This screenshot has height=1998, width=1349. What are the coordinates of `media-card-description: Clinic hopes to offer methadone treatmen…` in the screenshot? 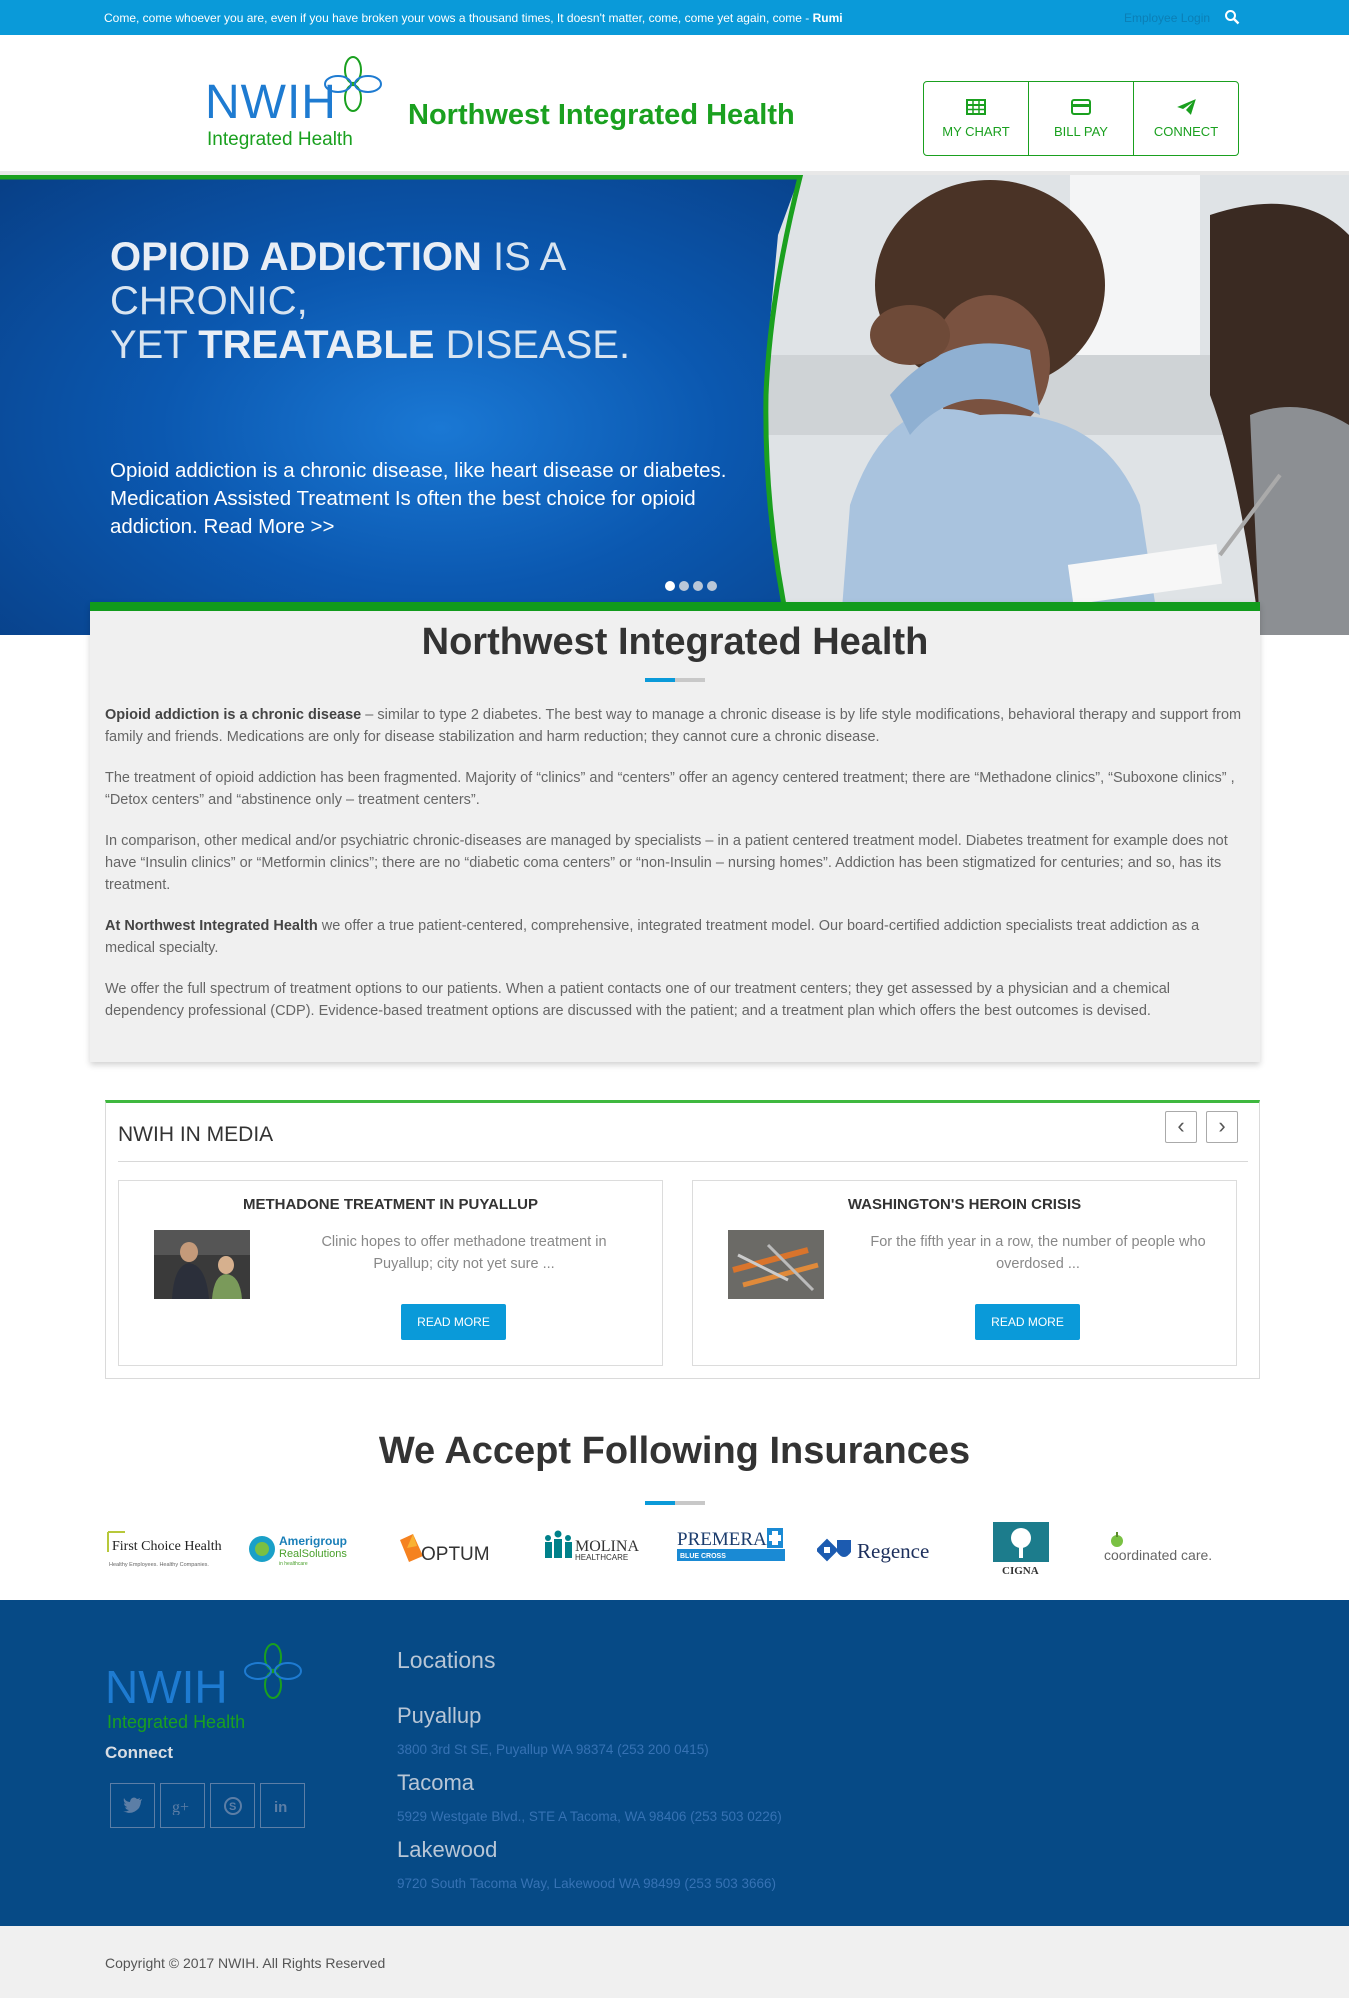 It's located at (464, 1253).